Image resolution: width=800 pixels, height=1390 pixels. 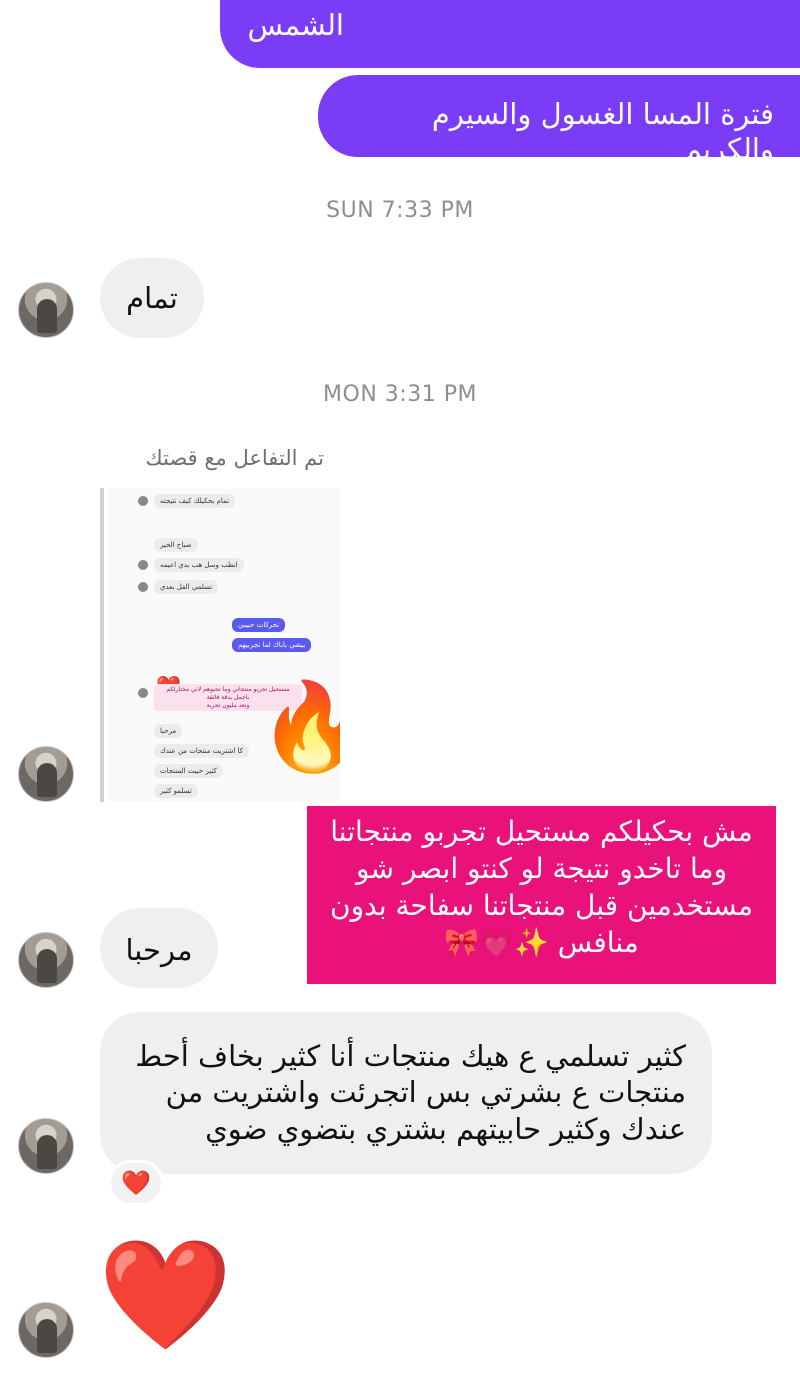 I want to click on mini-message: صباح الخير, so click(x=176, y=545).